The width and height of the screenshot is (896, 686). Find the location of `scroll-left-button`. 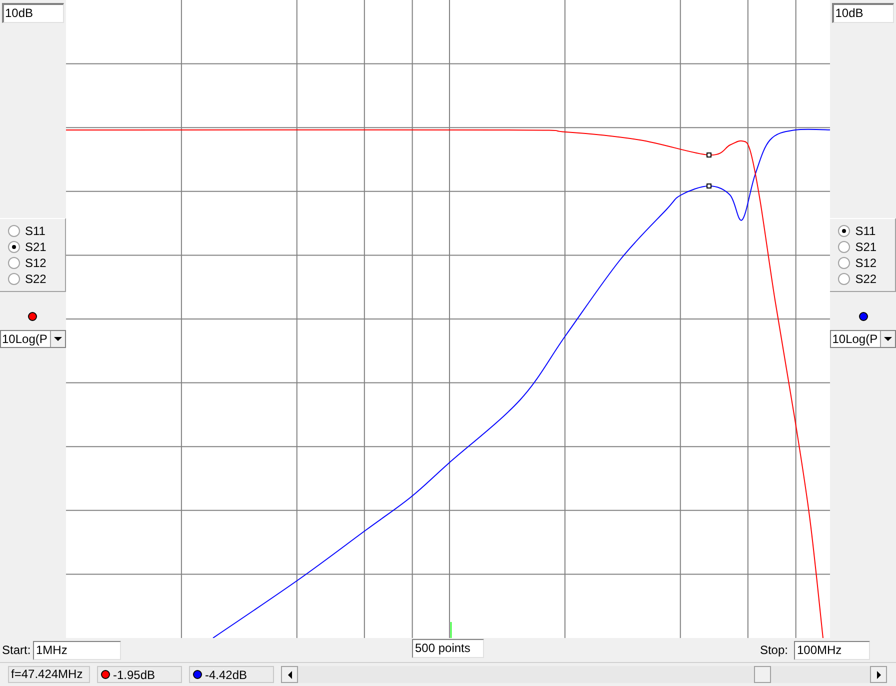

scroll-left-button is located at coordinates (289, 674).